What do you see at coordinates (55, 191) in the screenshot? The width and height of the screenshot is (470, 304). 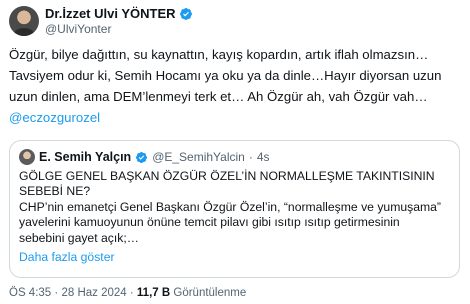 I see `quoted-line: SEBEBİ NE?` at bounding box center [55, 191].